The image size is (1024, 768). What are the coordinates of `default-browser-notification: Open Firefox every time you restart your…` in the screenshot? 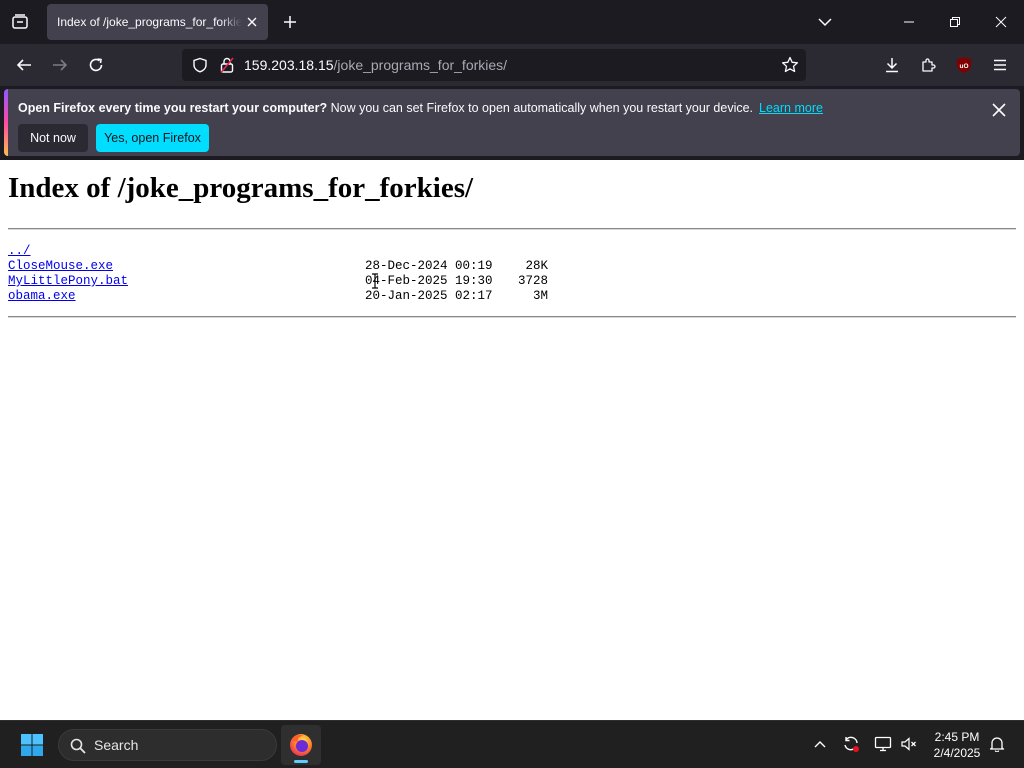 It's located at (512, 122).